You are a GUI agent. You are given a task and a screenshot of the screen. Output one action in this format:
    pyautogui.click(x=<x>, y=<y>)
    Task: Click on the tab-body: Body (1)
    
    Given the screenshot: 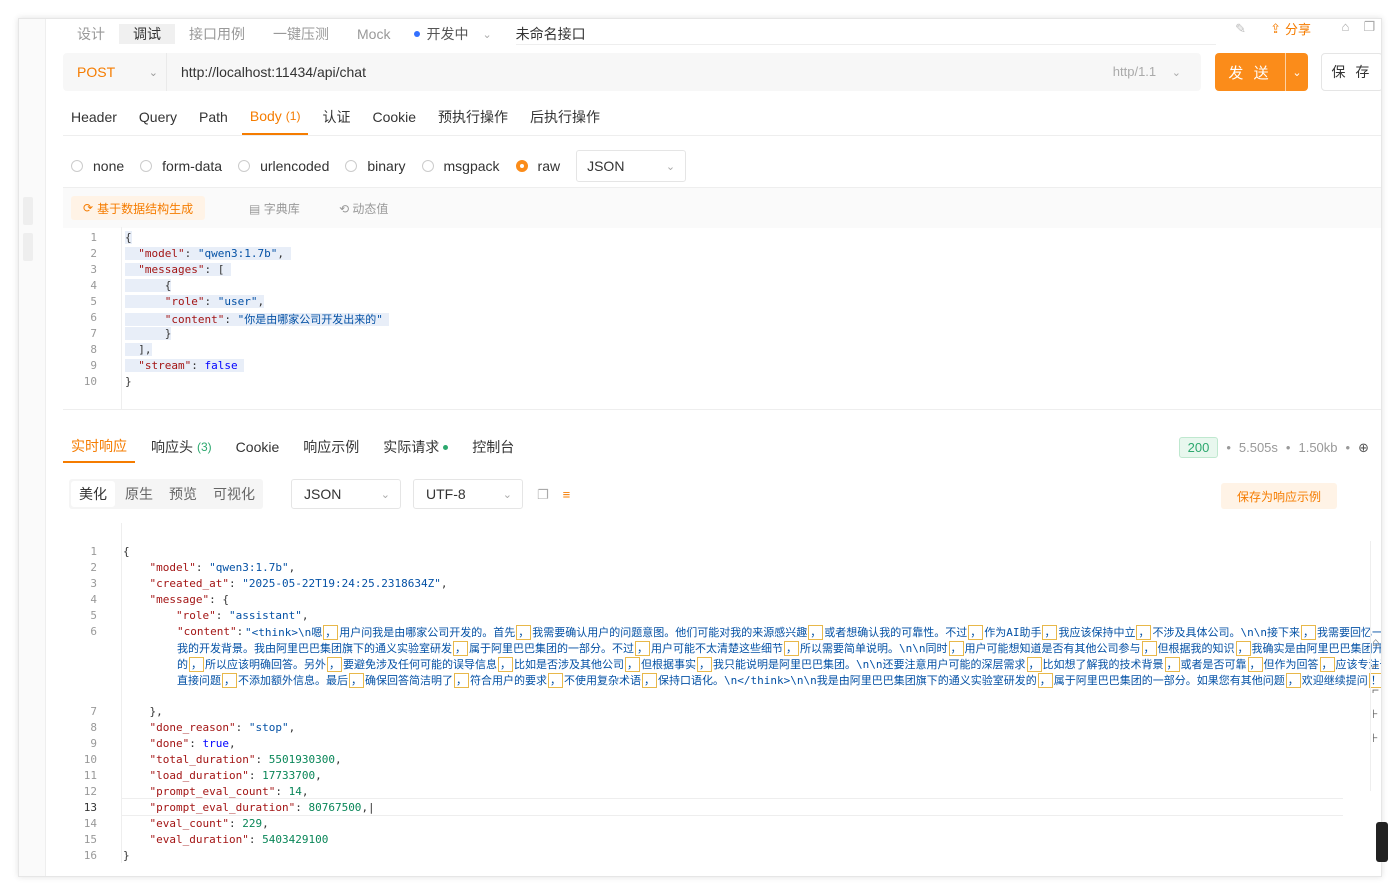 What is the action you would take?
    pyautogui.click(x=275, y=117)
    